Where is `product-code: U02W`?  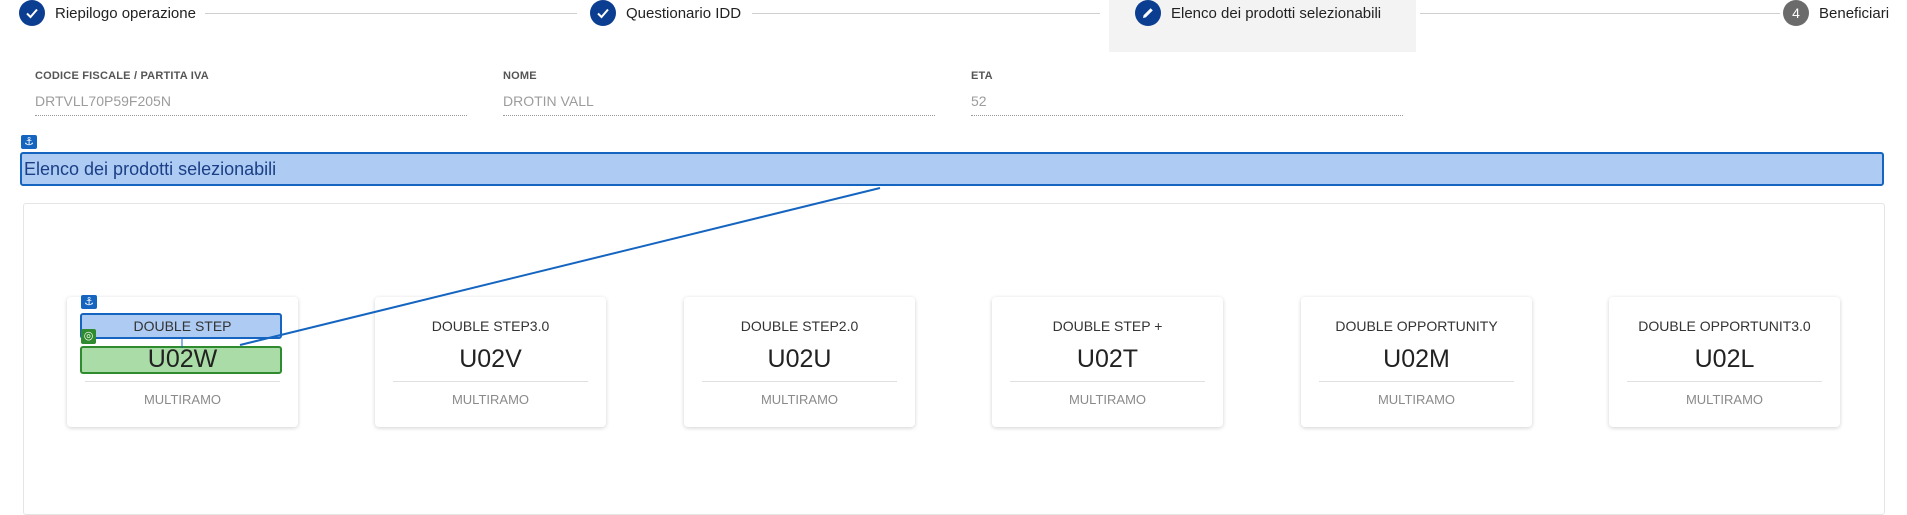
product-code: U02W is located at coordinates (182, 359).